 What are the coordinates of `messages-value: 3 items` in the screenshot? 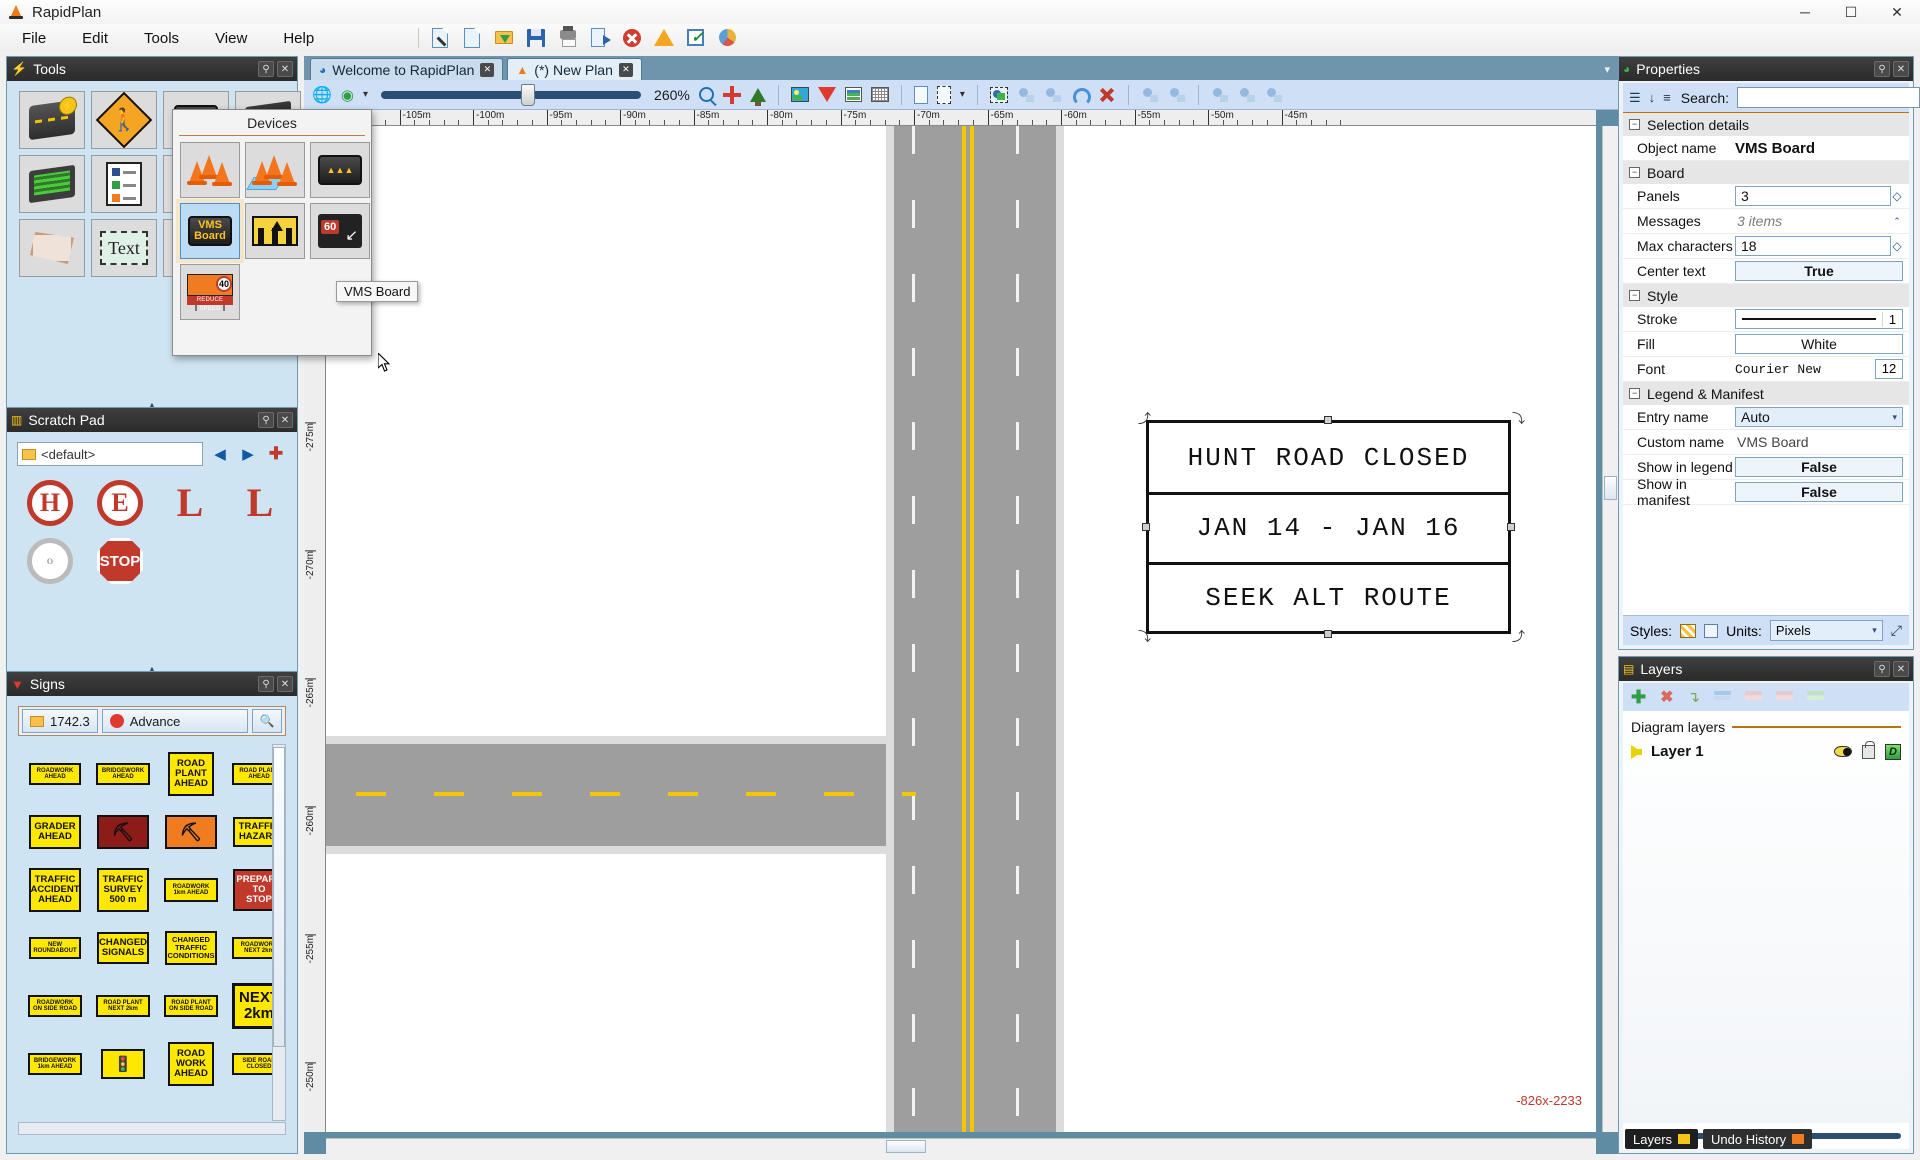 It's located at (1813, 221).